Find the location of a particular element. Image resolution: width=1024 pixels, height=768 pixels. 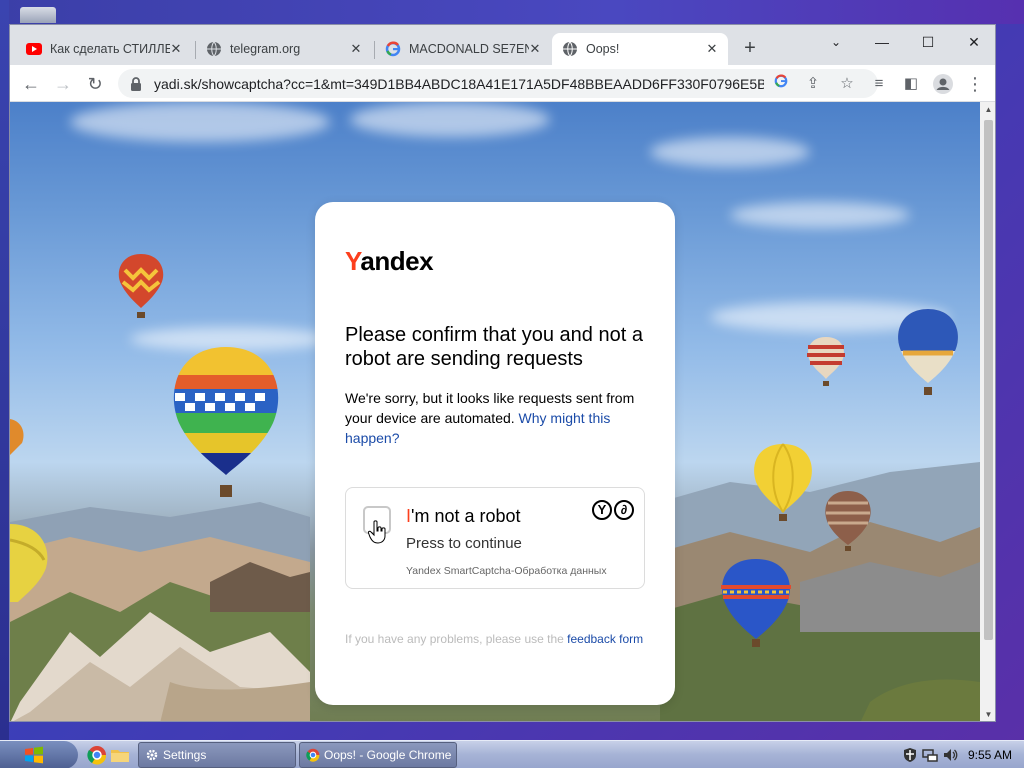

chrome-quicklaunch-icon is located at coordinates (97, 755).